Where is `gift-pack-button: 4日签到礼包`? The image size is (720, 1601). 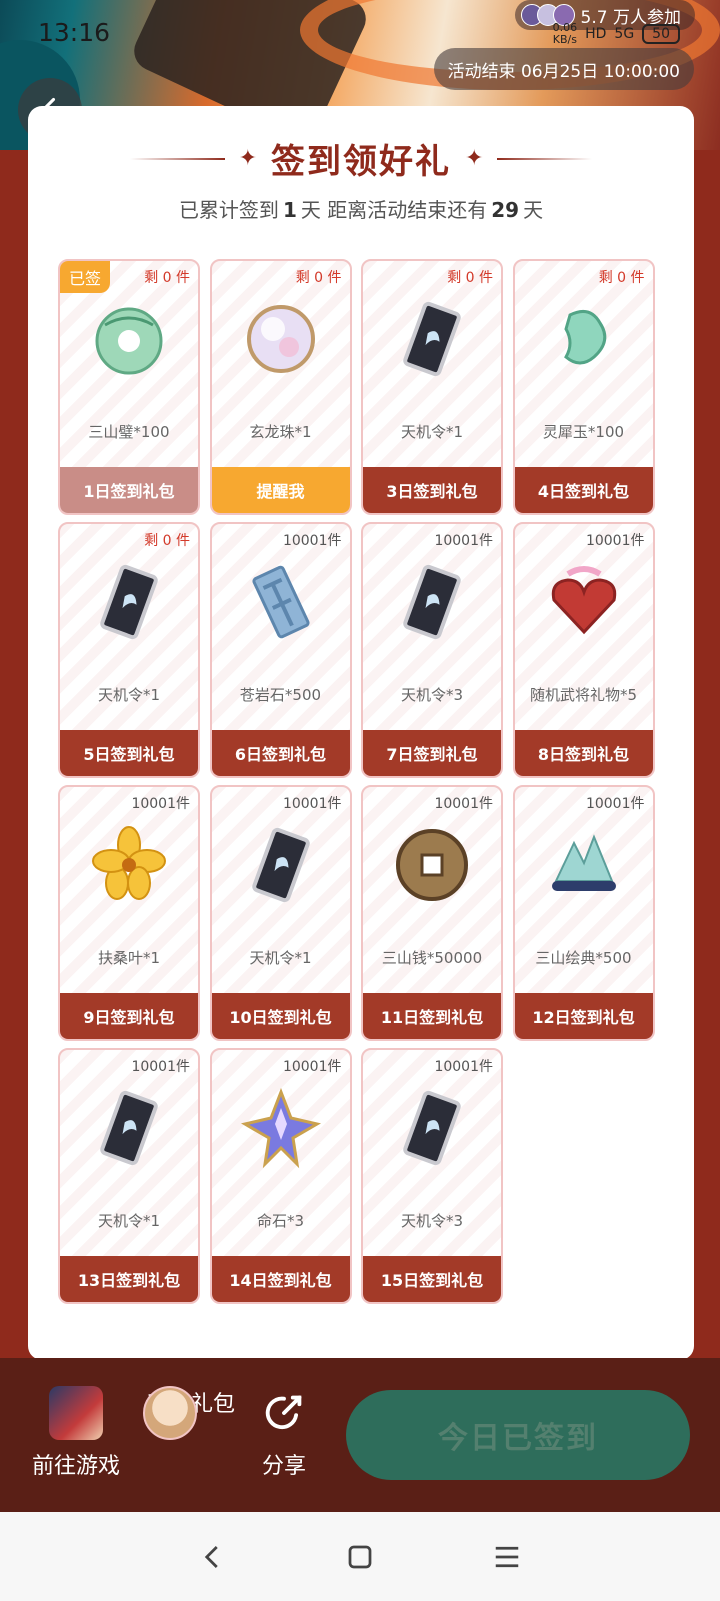 gift-pack-button: 4日签到礼包 is located at coordinates (583, 490).